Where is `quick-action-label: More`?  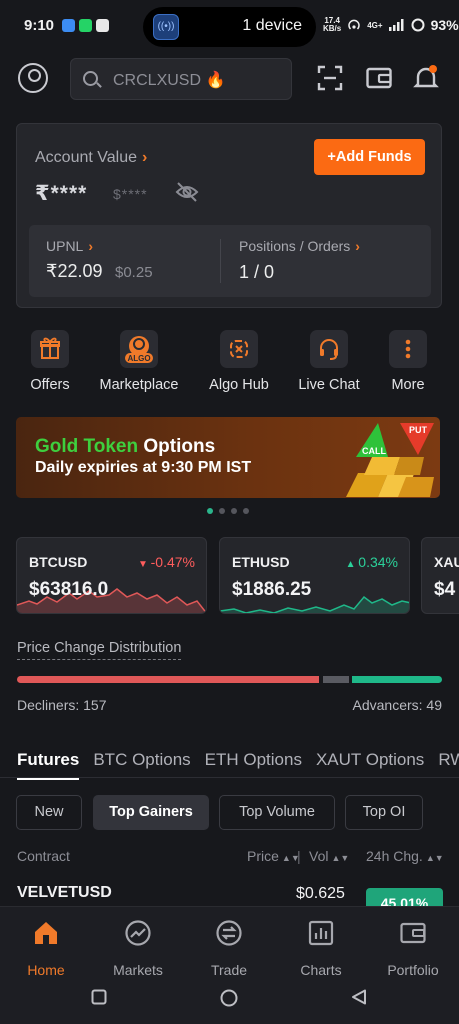
quick-action-label: More is located at coordinates (408, 385).